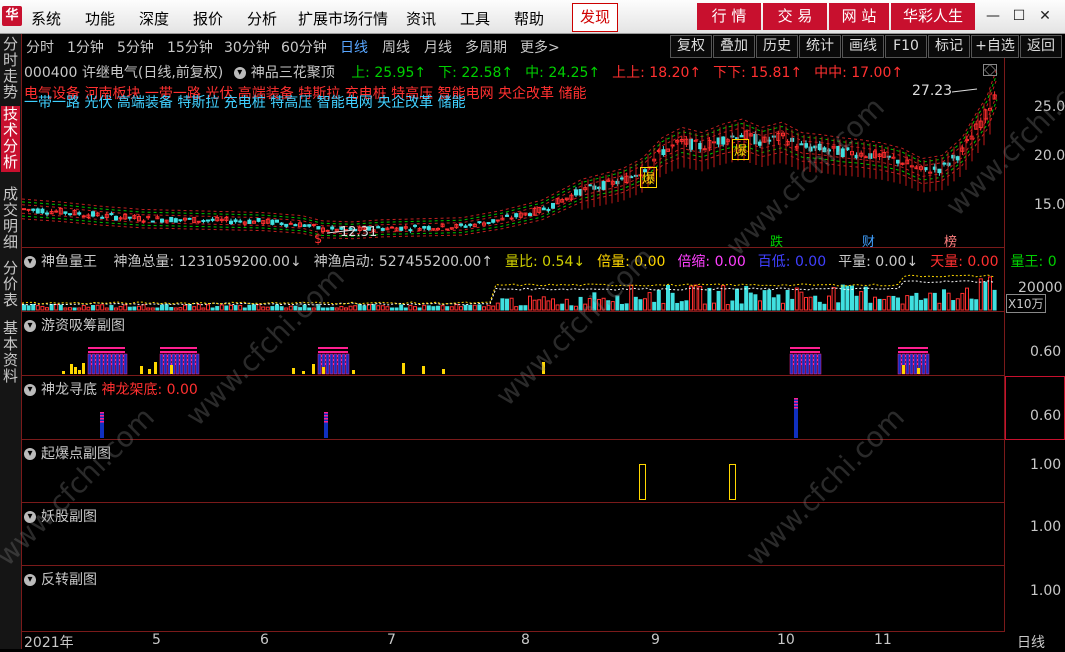 This screenshot has height=652, width=1065. I want to click on period-5min: 5分钟, so click(135, 47).